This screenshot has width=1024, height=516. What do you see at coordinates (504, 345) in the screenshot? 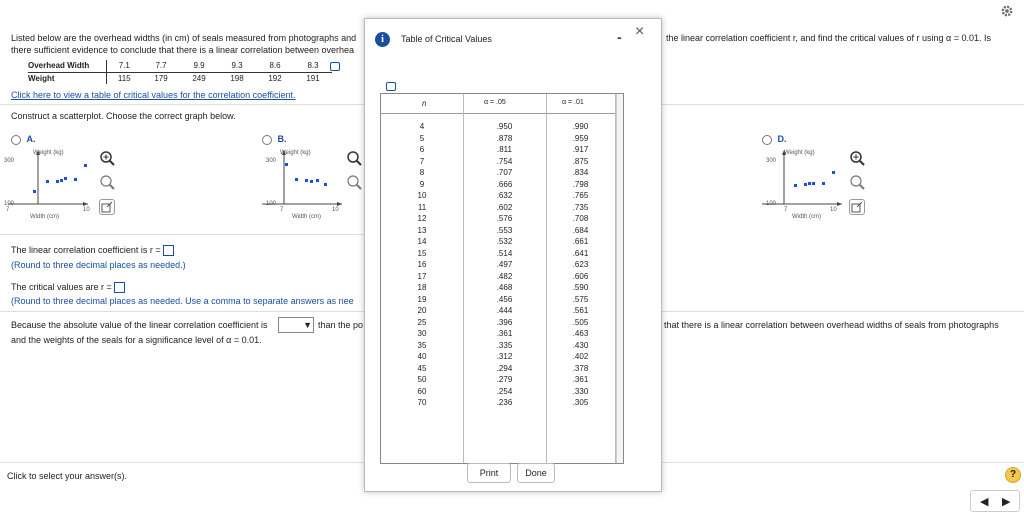
I see `table-cell: .335` at bounding box center [504, 345].